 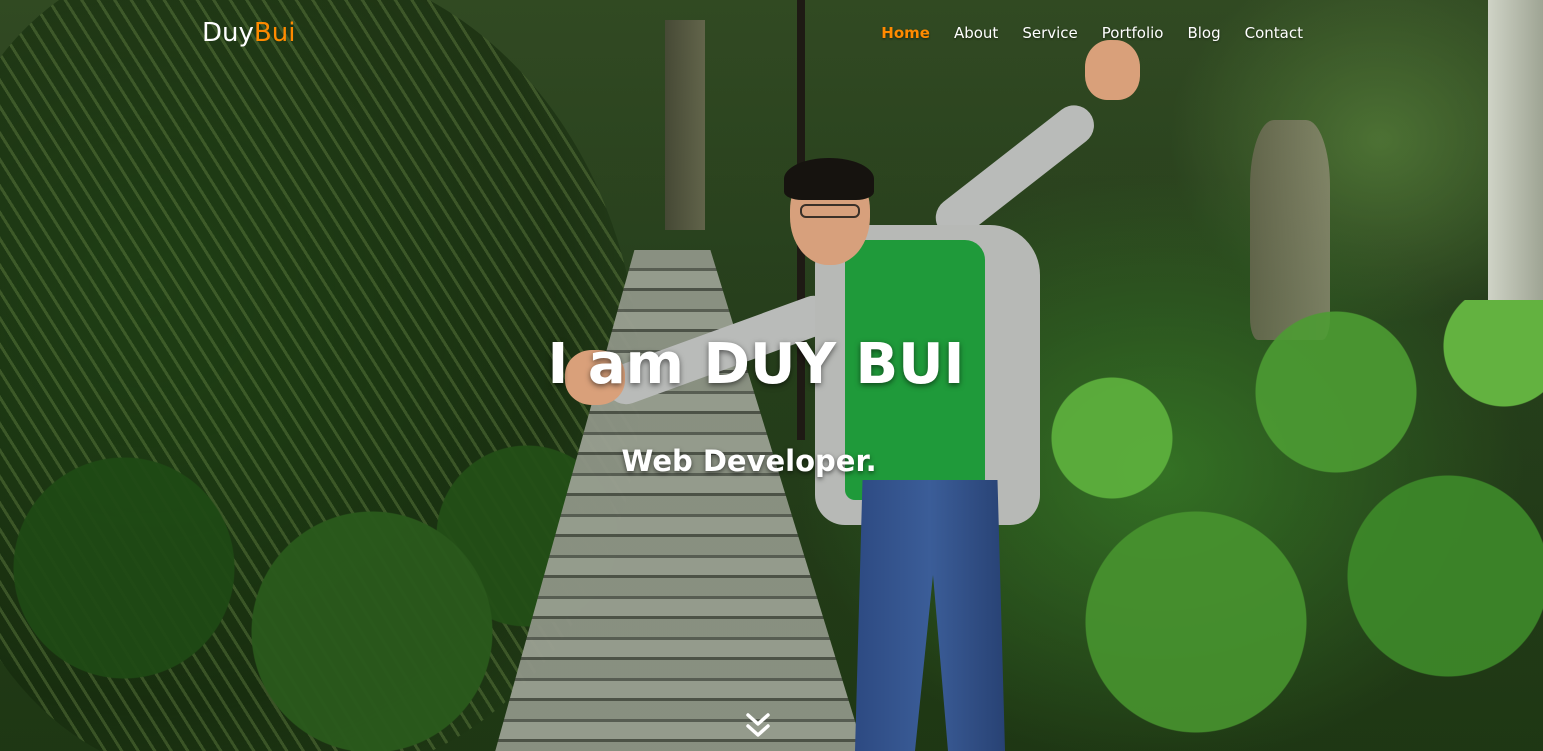 I want to click on nav-item-about: About, so click(x=976, y=33).